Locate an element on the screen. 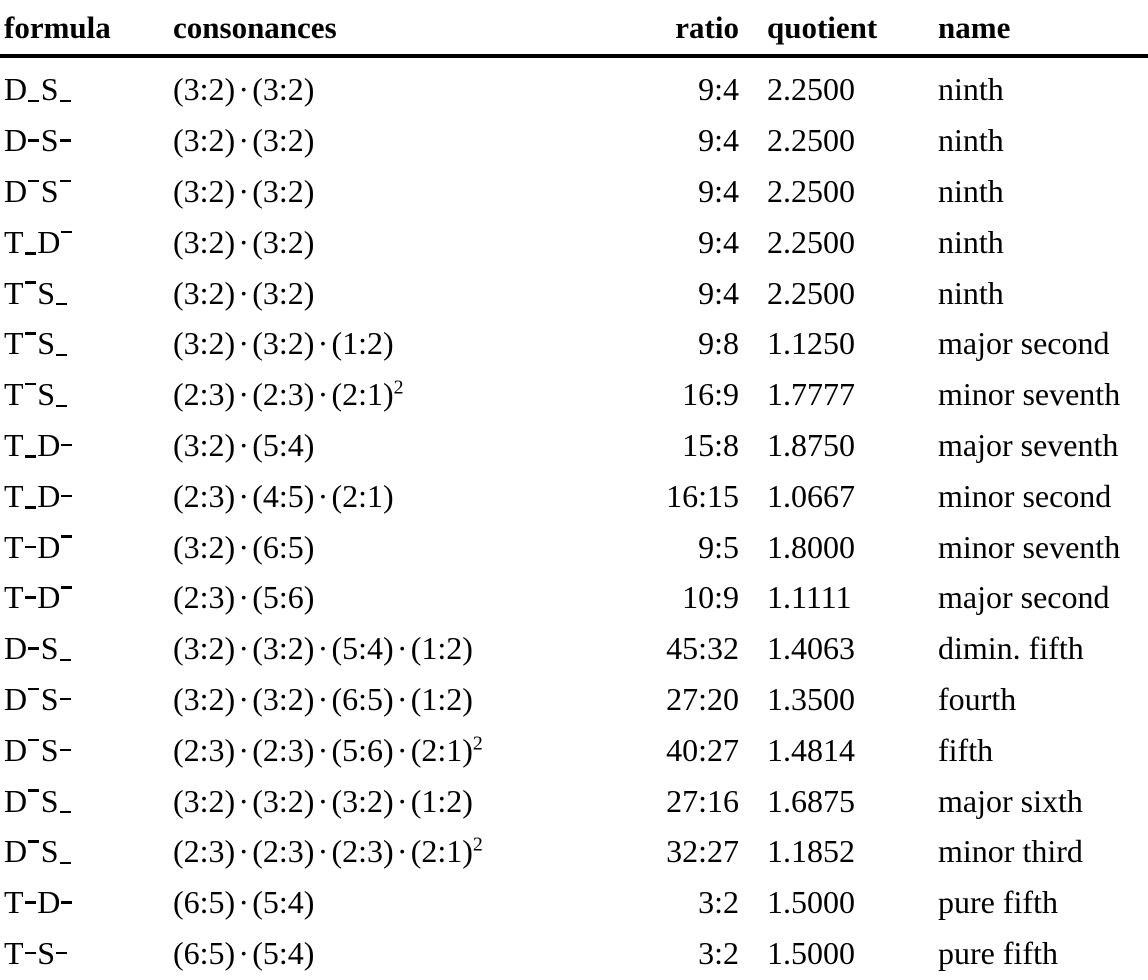  cell-consonances: (2:3)·(2:3)·(2:1)2 is located at coordinates (395, 394).